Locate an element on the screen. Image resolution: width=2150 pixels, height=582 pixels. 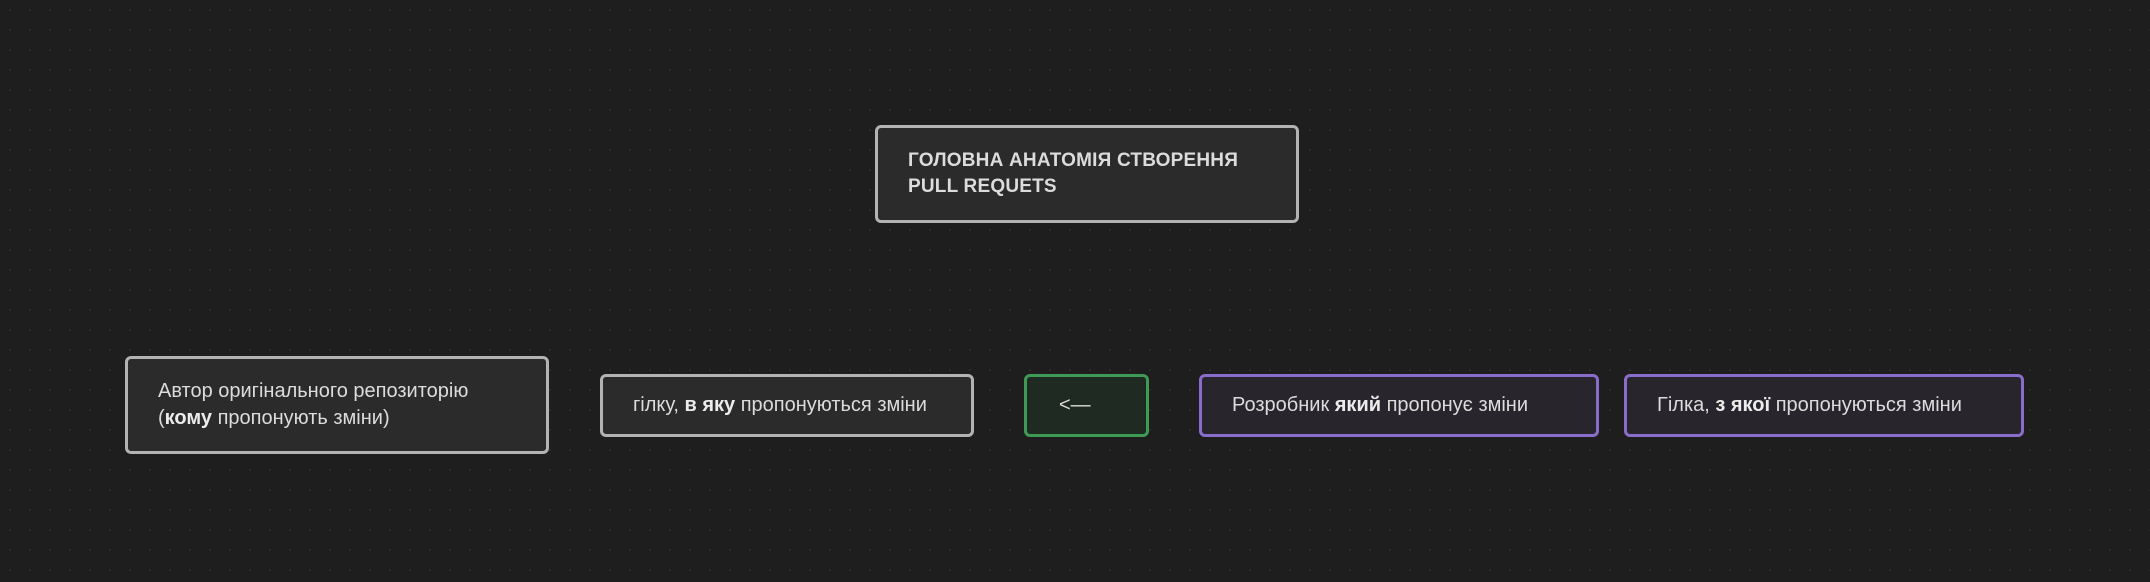
target-branch-suffix: пропонуються зміни is located at coordinates (831, 405).